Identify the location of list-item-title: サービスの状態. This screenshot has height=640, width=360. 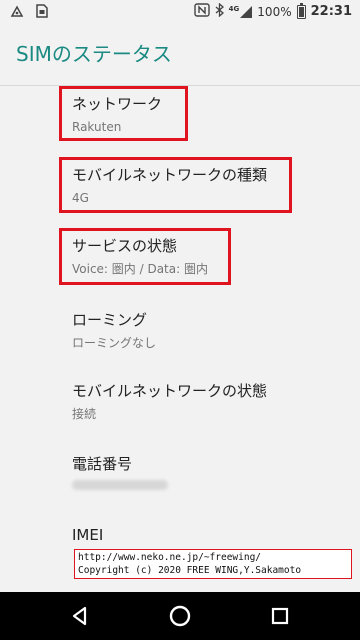
(125, 246).